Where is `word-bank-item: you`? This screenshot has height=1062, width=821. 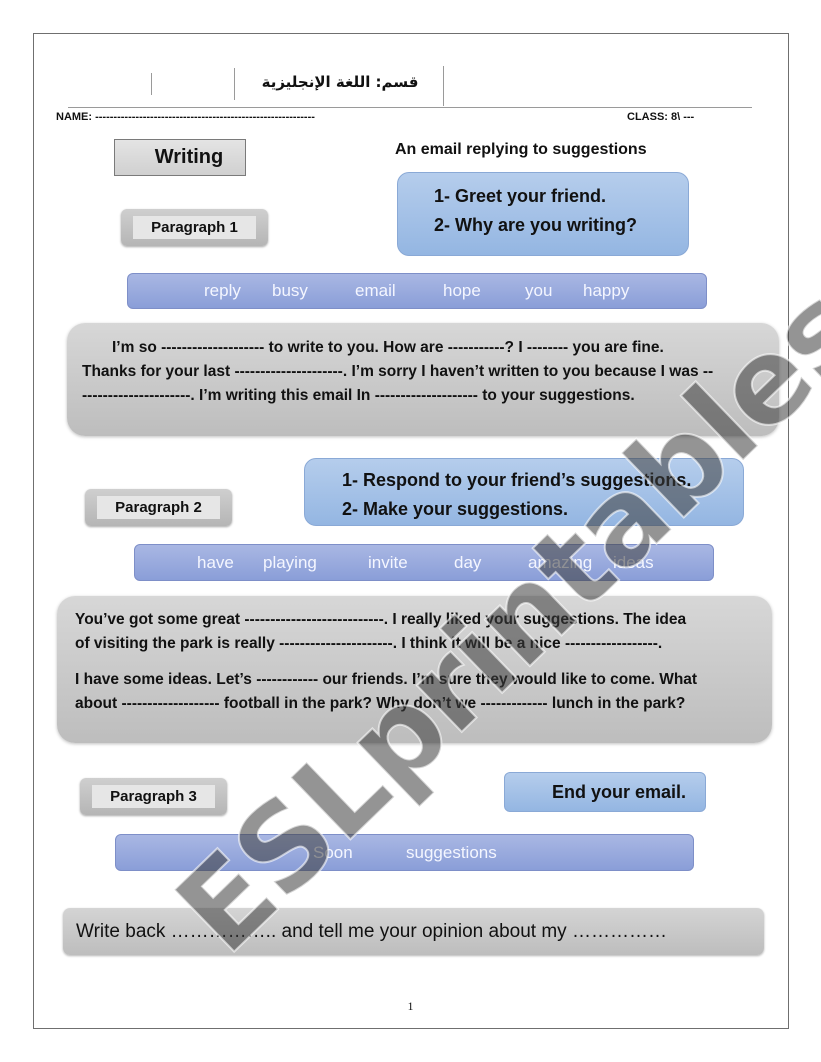 word-bank-item: you is located at coordinates (539, 290).